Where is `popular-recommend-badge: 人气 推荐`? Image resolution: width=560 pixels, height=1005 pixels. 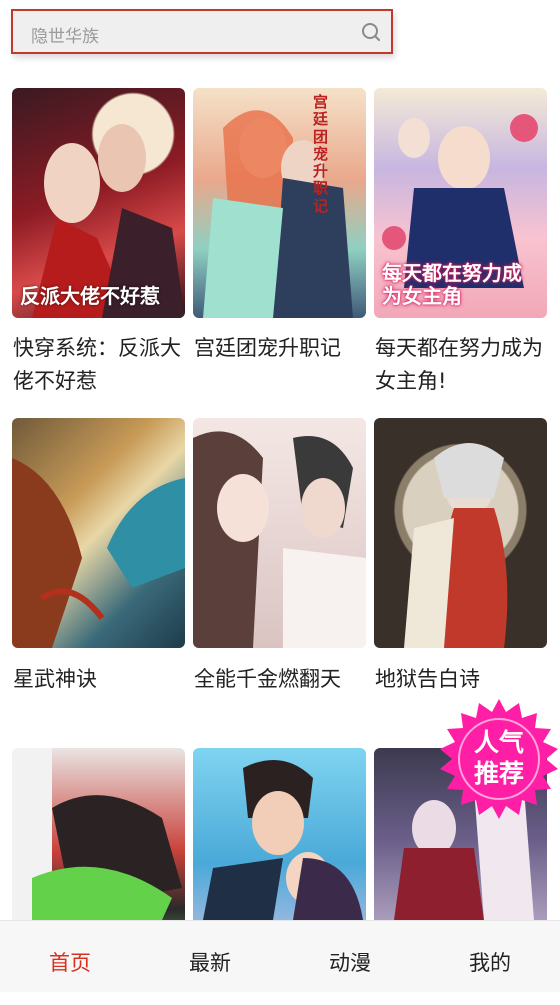 popular-recommend-badge: 人气 推荐 is located at coordinates (499, 759).